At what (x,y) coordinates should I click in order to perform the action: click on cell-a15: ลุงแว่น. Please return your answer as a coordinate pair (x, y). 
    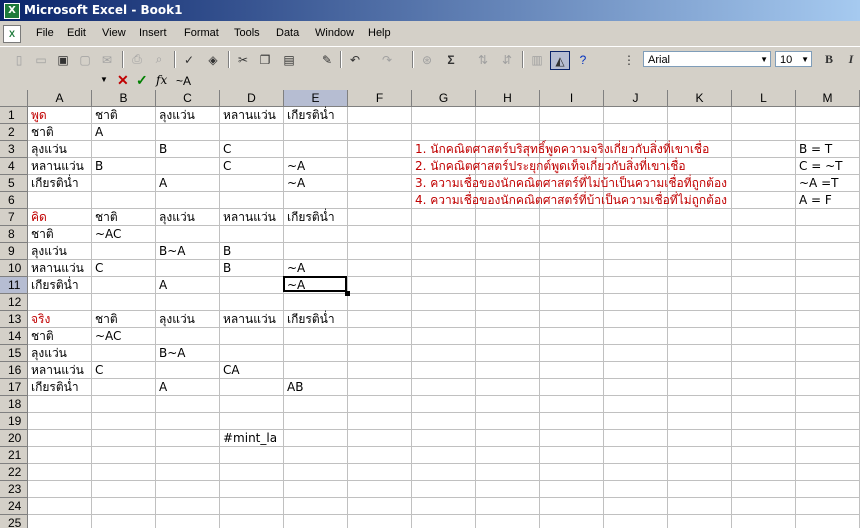
    Looking at the image, I should click on (47, 353).